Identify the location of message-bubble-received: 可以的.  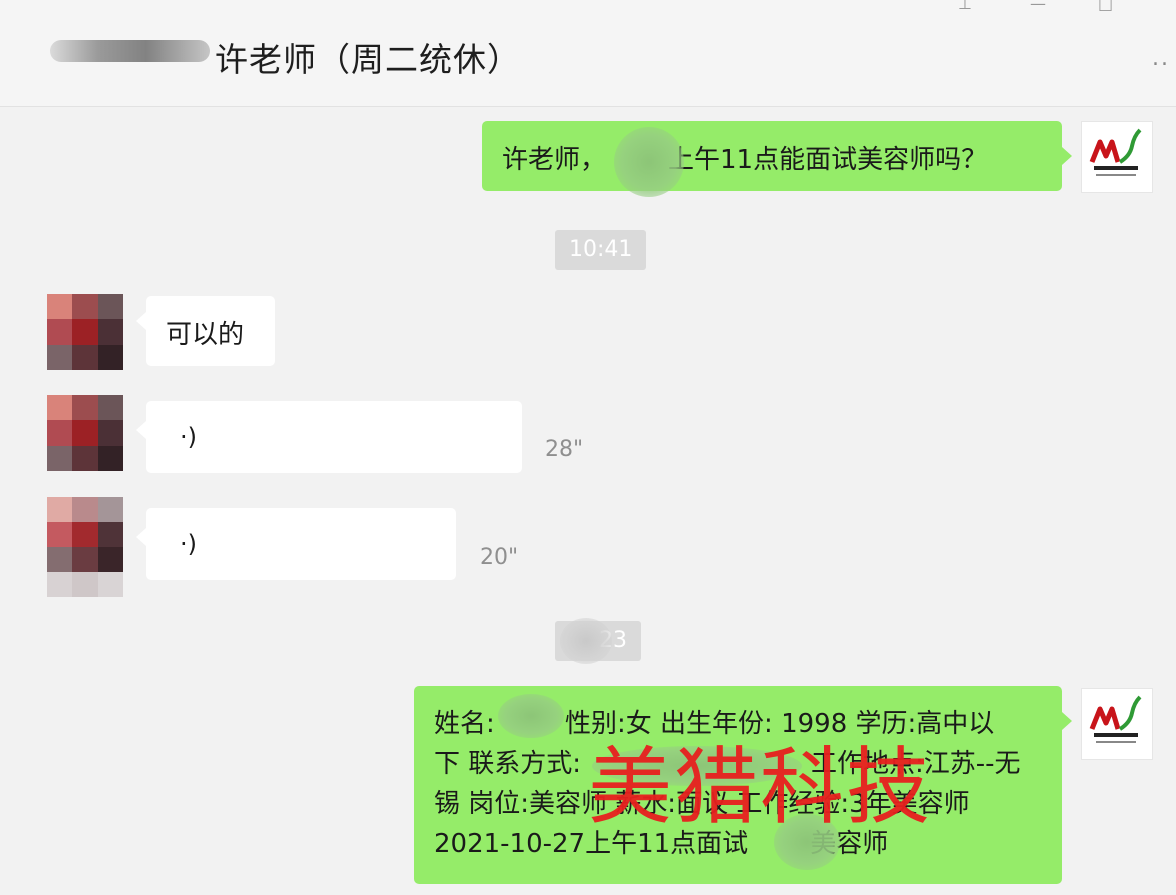
(210, 331).